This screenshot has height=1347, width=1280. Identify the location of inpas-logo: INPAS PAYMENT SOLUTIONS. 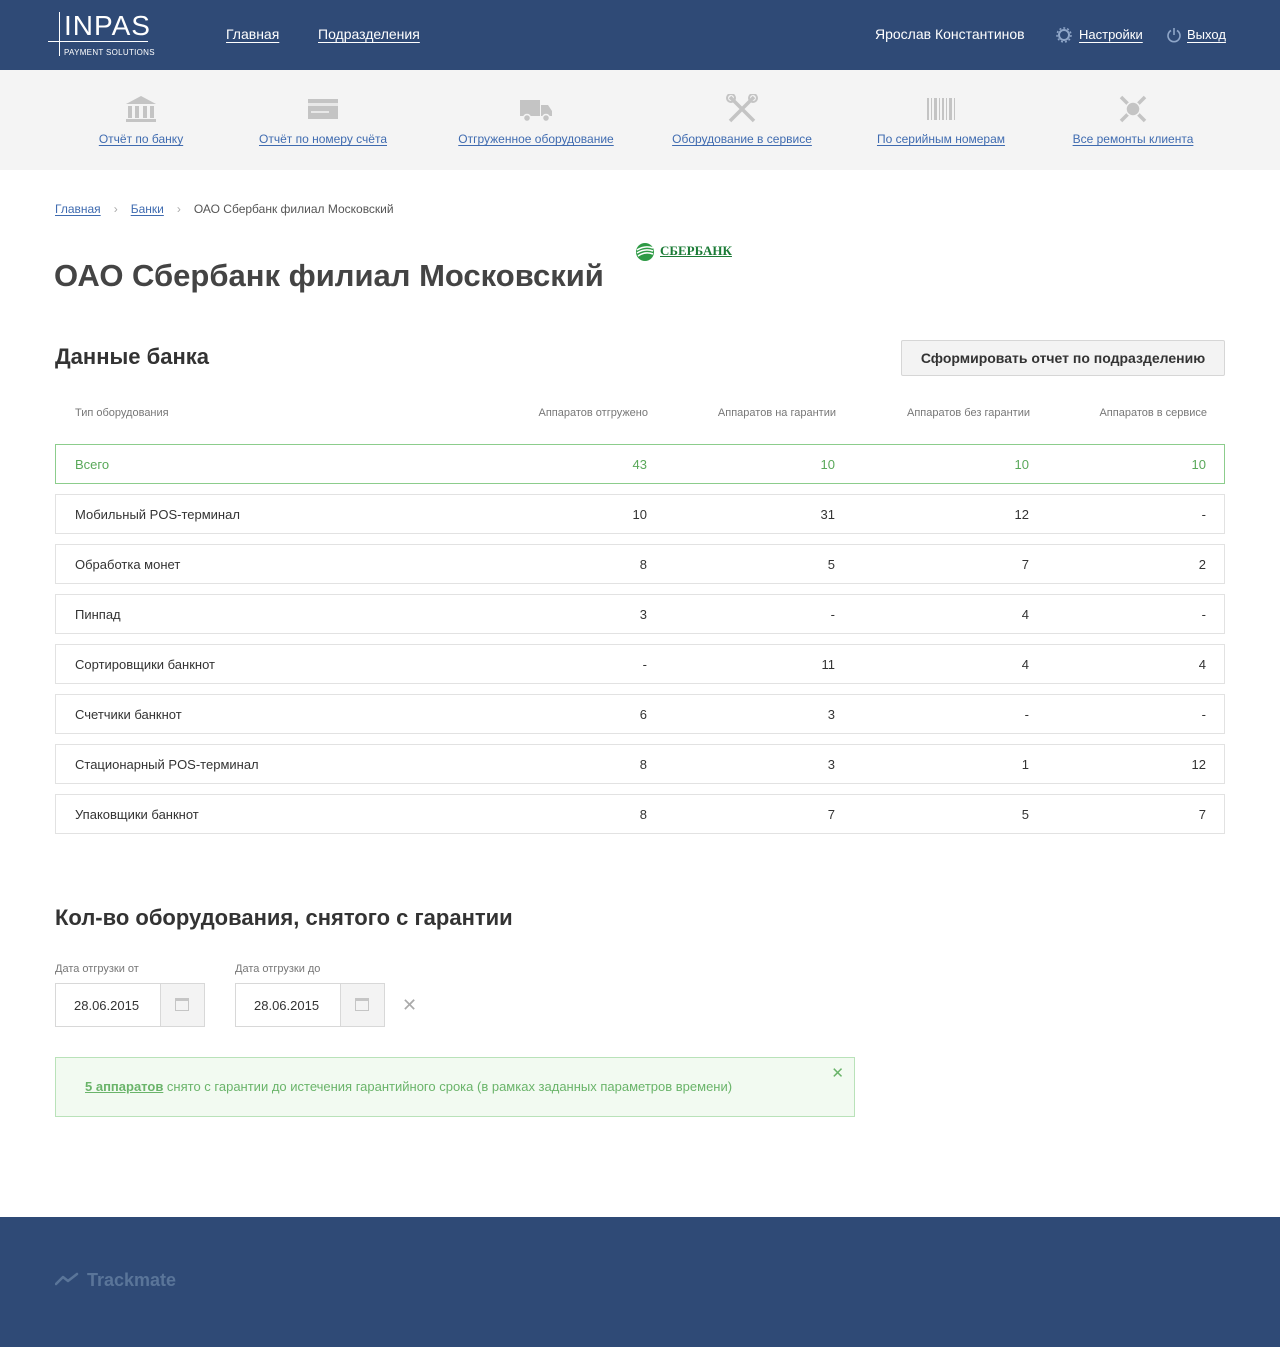
(103, 34).